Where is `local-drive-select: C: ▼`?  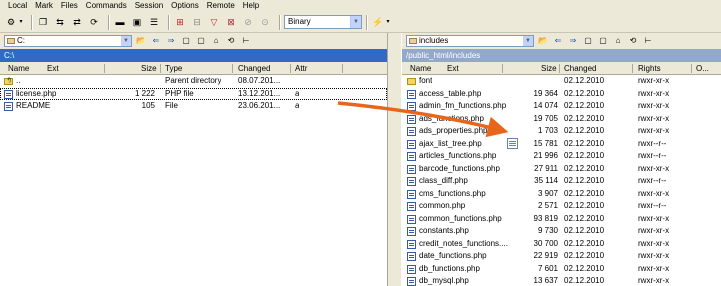 local-drive-select: C: ▼ is located at coordinates (68, 41).